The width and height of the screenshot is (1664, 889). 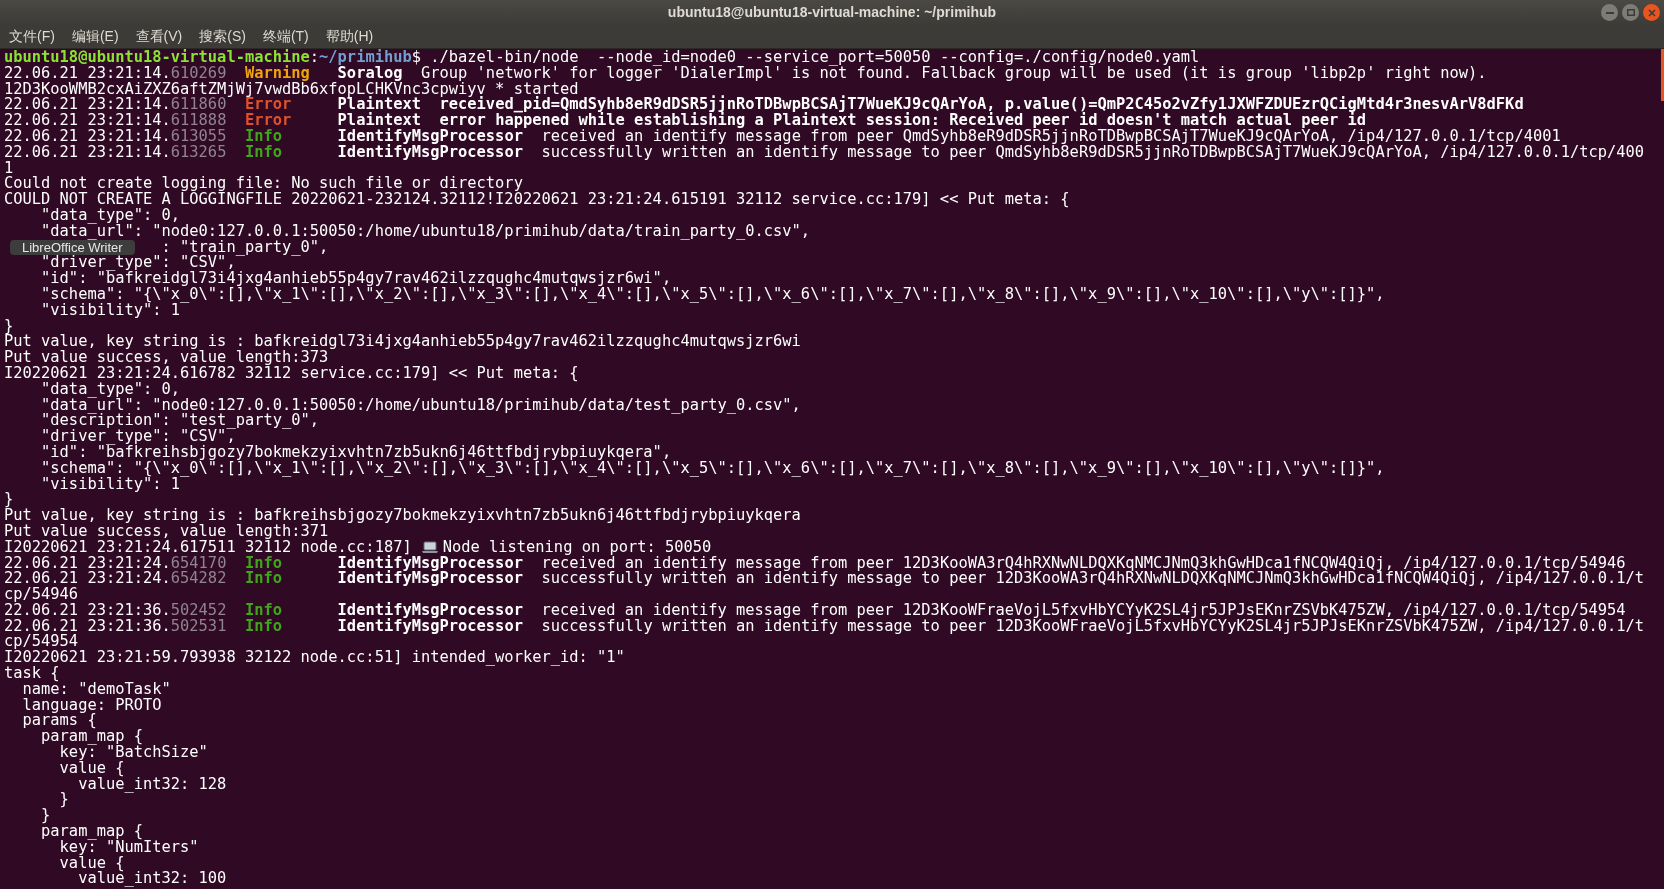 I want to click on terminal-line: Put value success, value length:373, so click(x=166, y=358).